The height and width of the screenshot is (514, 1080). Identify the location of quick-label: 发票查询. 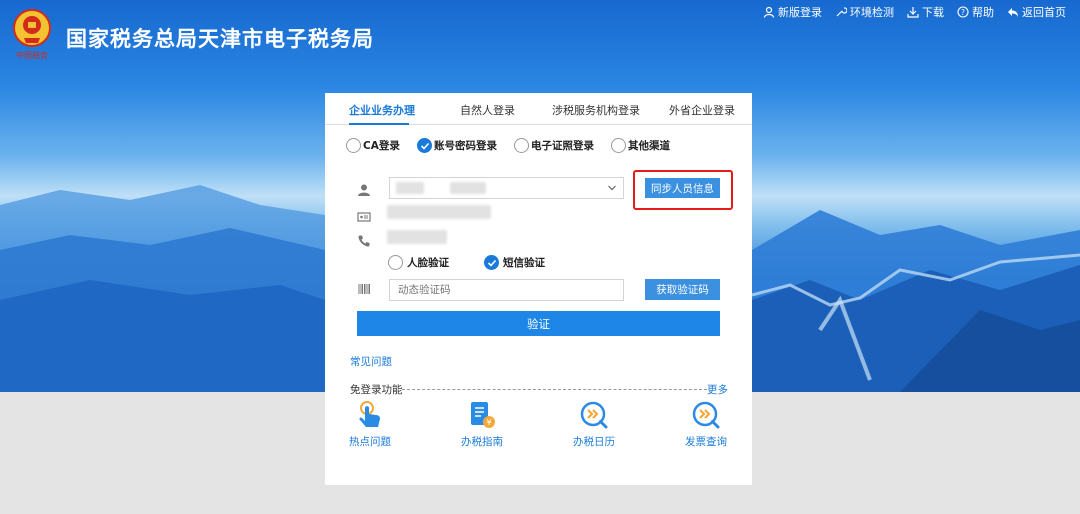
(706, 442).